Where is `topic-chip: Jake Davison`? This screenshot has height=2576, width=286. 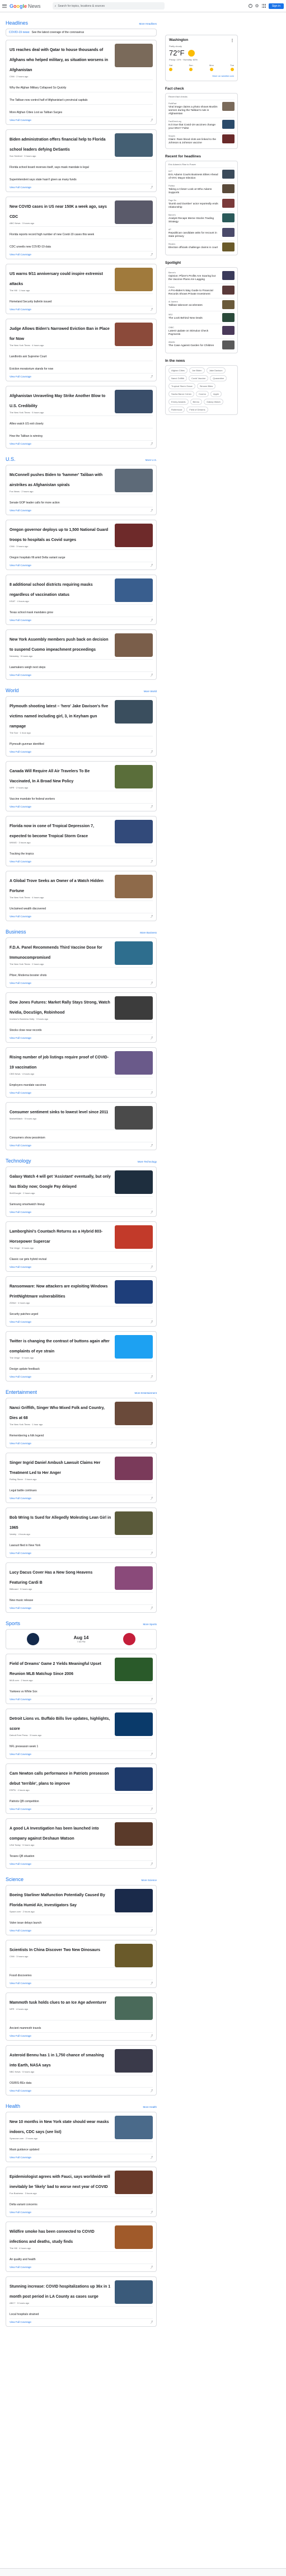 topic-chip: Jake Davison is located at coordinates (216, 371).